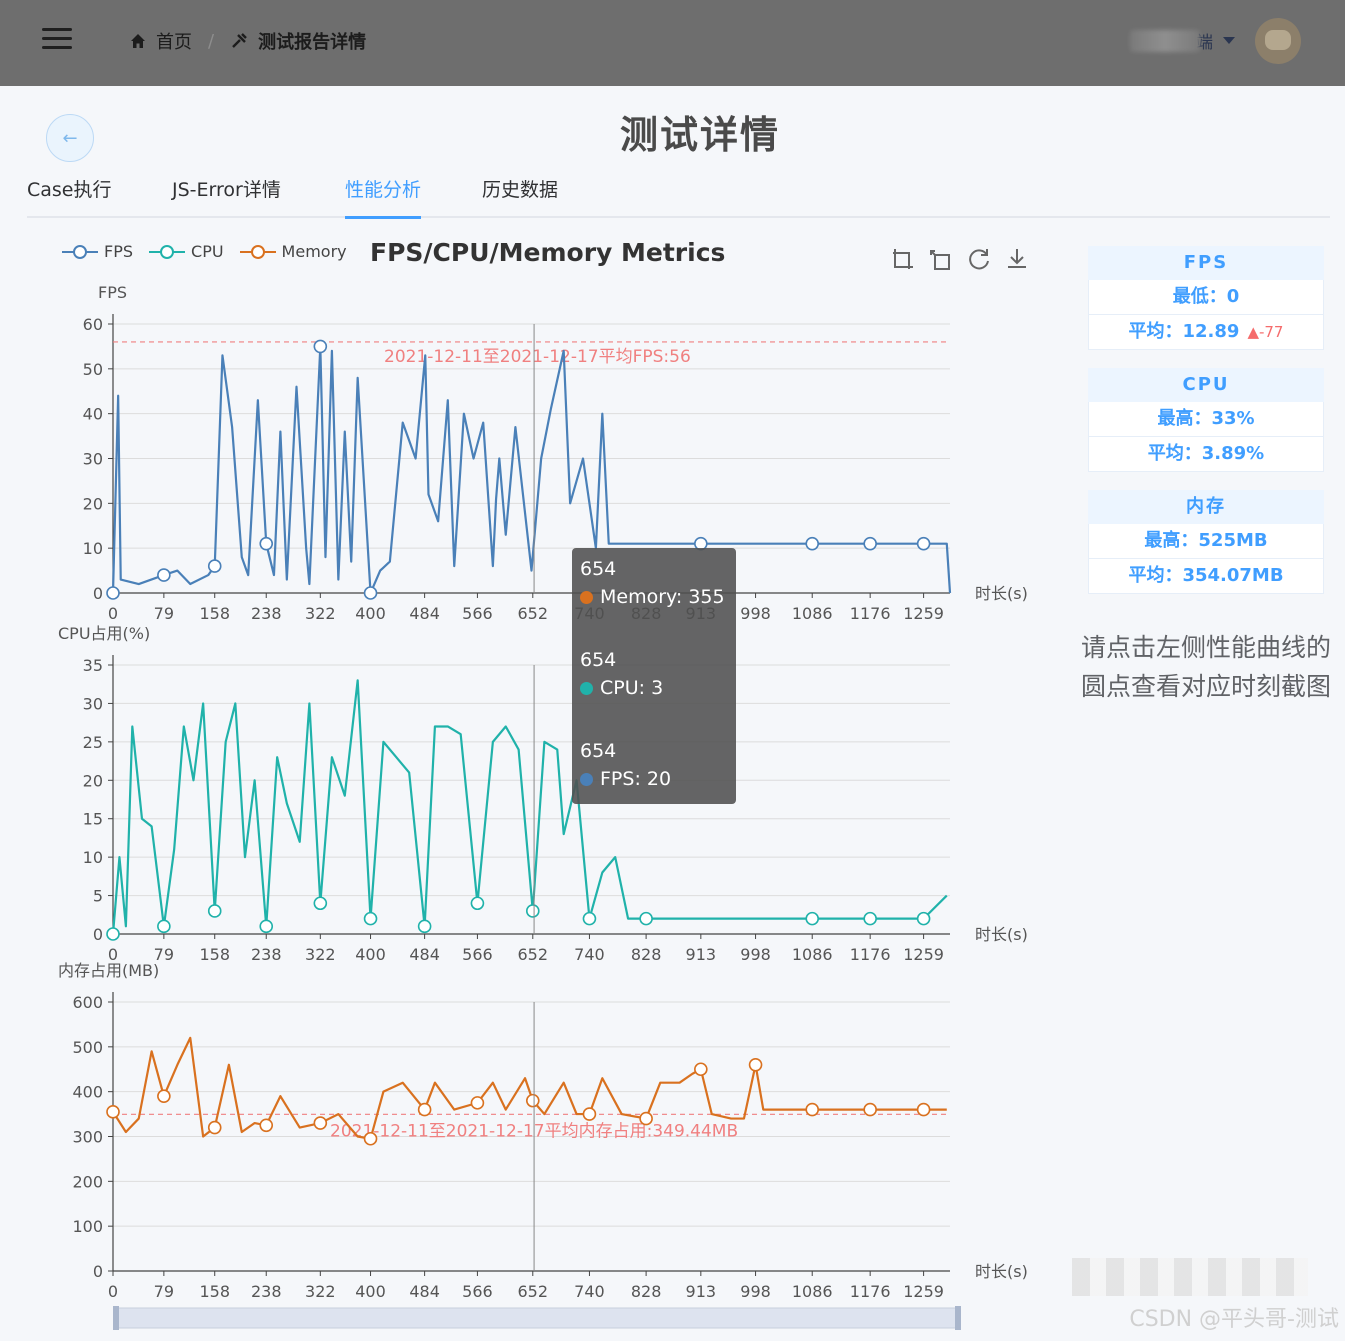 The image size is (1345, 1341). Describe the element at coordinates (958, 1318) in the screenshot. I see `zoom-handle-right` at that location.